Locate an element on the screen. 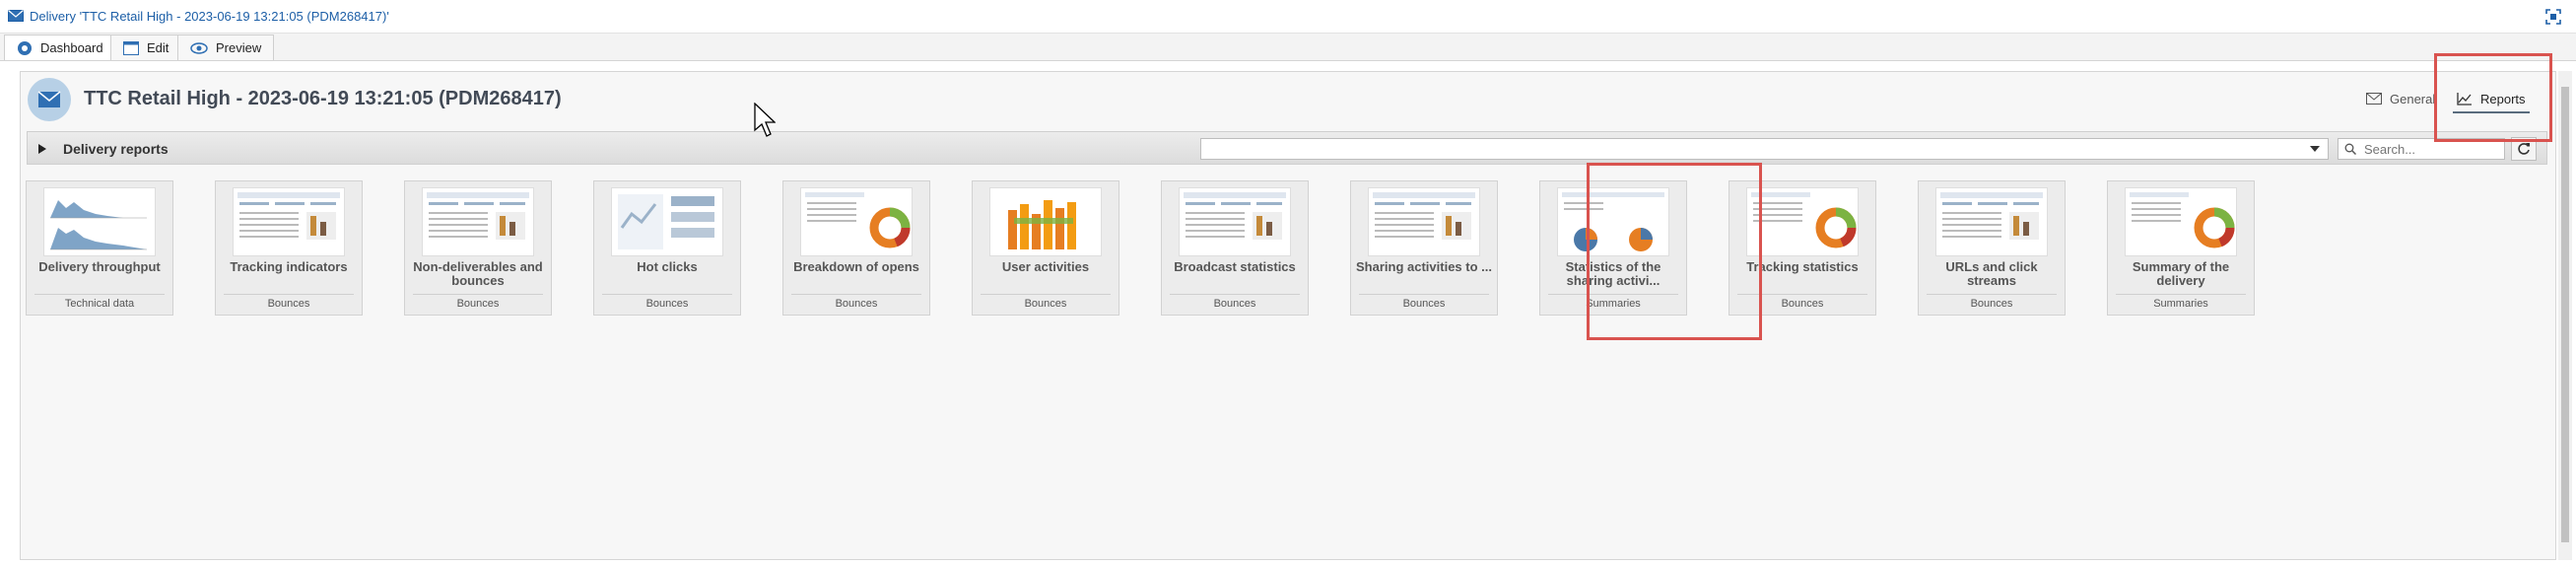  expand-icon is located at coordinates (2553, 17).